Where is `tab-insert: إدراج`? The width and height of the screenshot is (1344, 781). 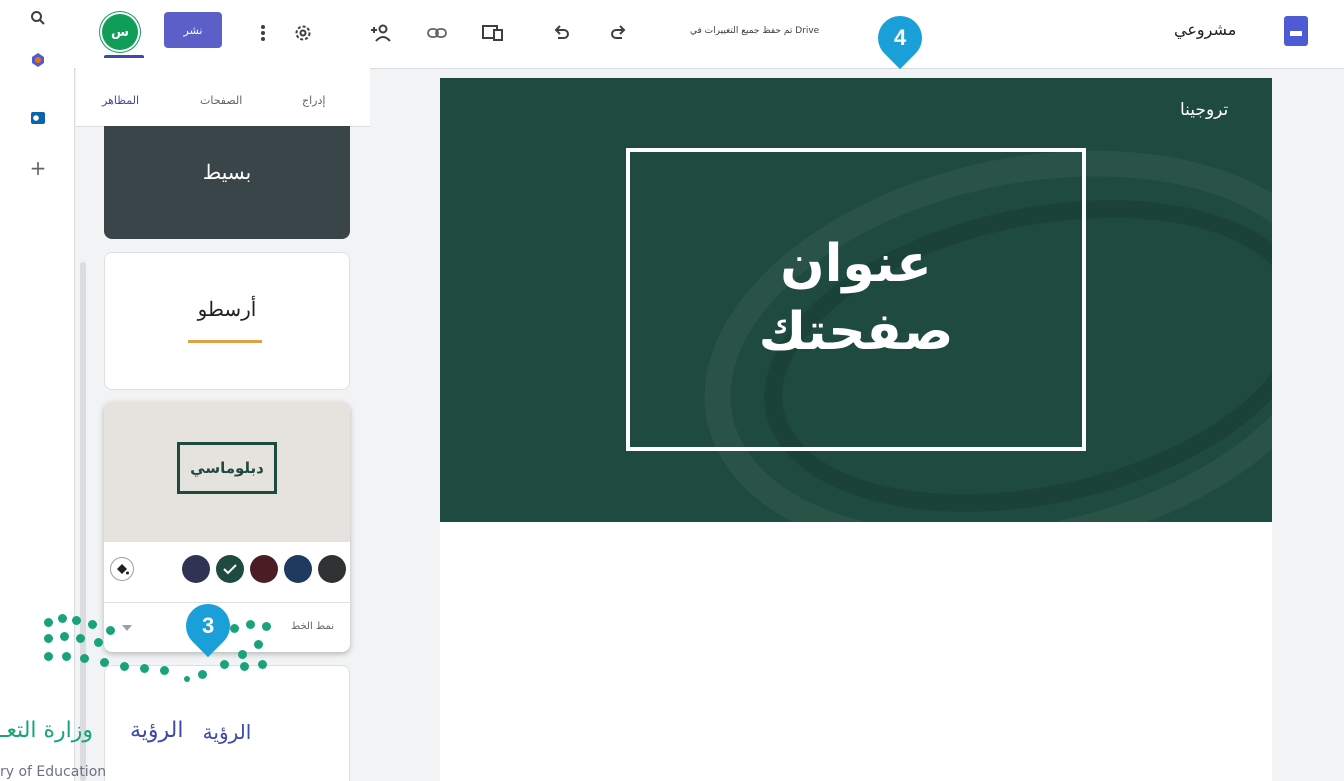 tab-insert: إدراج is located at coordinates (313, 100).